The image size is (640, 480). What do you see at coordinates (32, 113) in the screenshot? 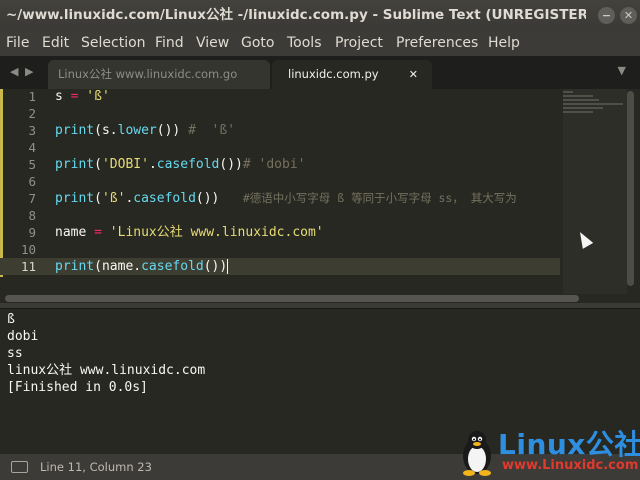
I see `line-number: 2` at bounding box center [32, 113].